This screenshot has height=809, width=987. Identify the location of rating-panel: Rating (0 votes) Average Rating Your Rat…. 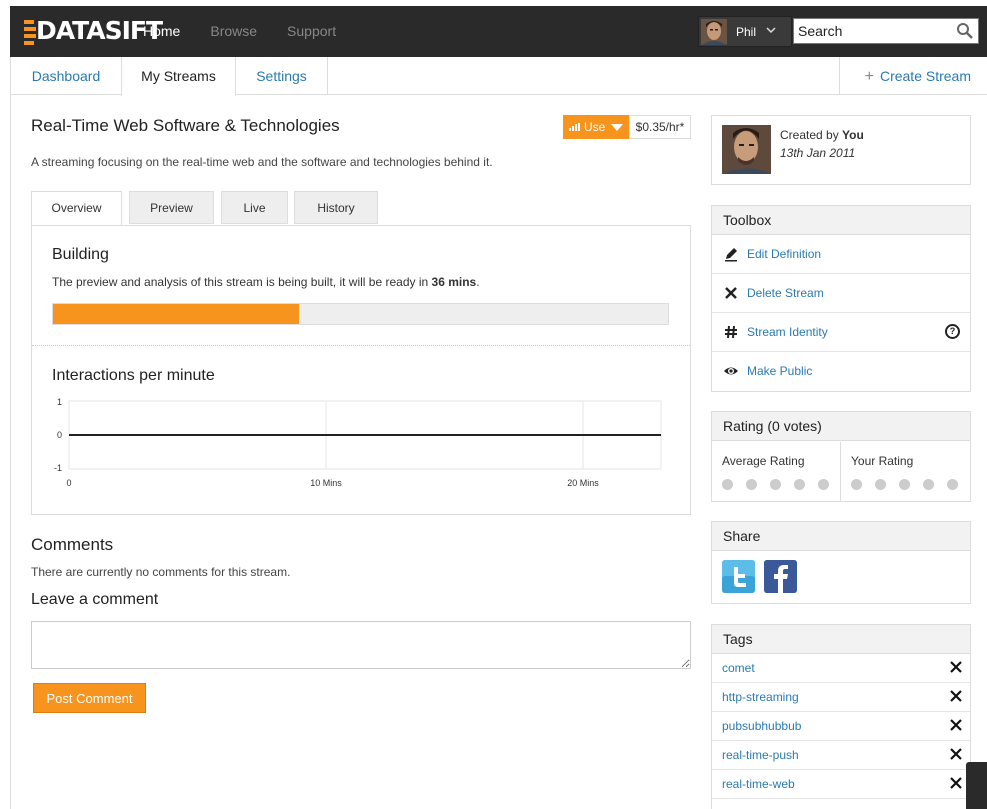
(841, 456).